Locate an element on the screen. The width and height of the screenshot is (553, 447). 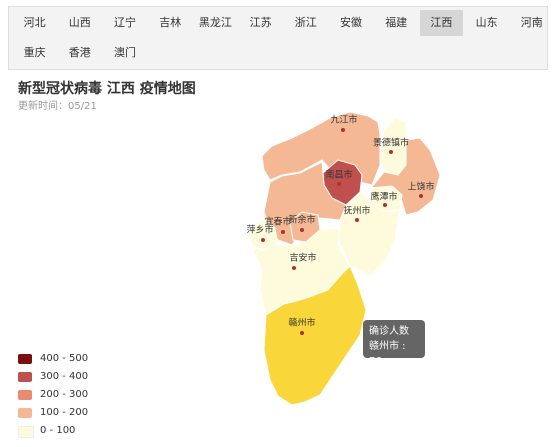
legend-label: 400 - 500 is located at coordinates (64, 358).